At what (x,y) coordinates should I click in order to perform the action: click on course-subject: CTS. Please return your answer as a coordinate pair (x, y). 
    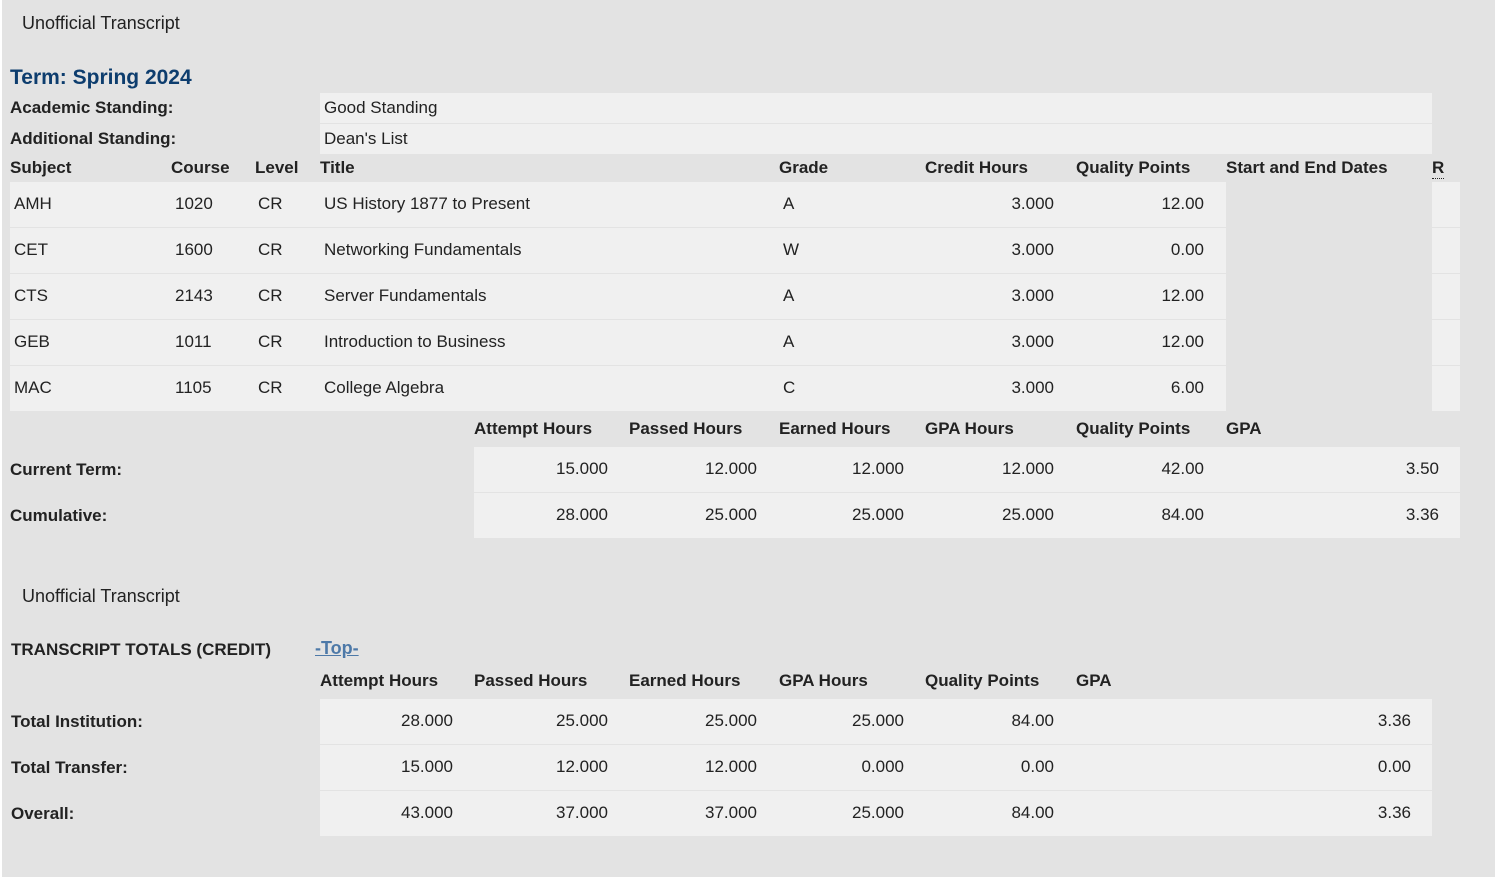
    Looking at the image, I should click on (31, 295).